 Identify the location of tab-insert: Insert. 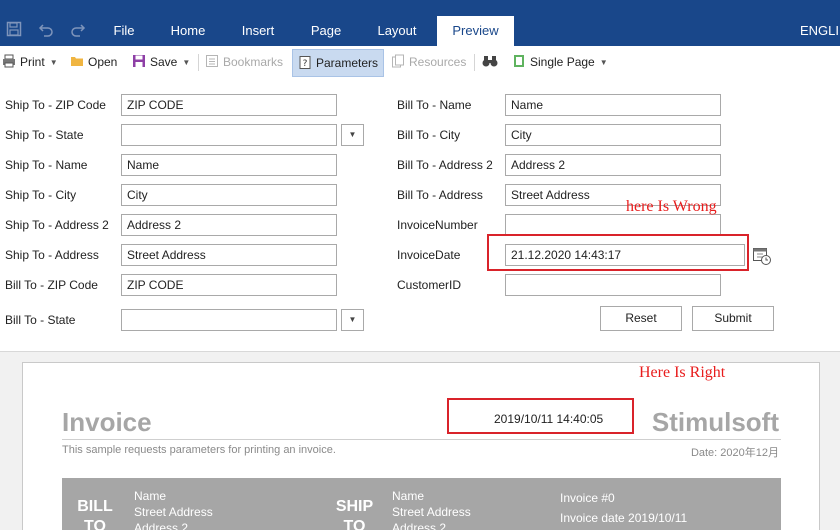
(258, 31).